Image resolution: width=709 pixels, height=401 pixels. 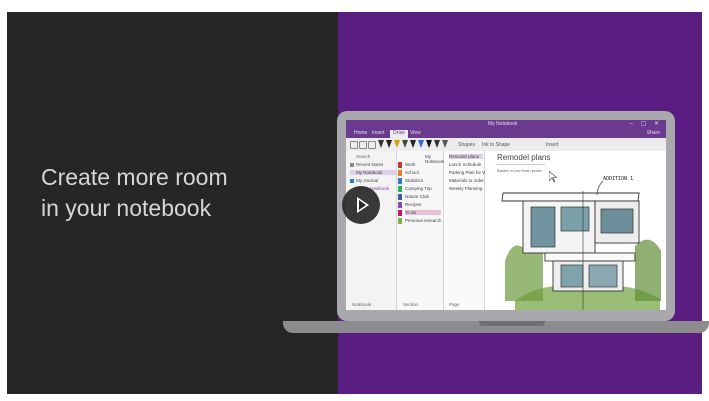 I want to click on draw-toolbar: Shapes Ink to Shape Insert, so click(x=506, y=145).